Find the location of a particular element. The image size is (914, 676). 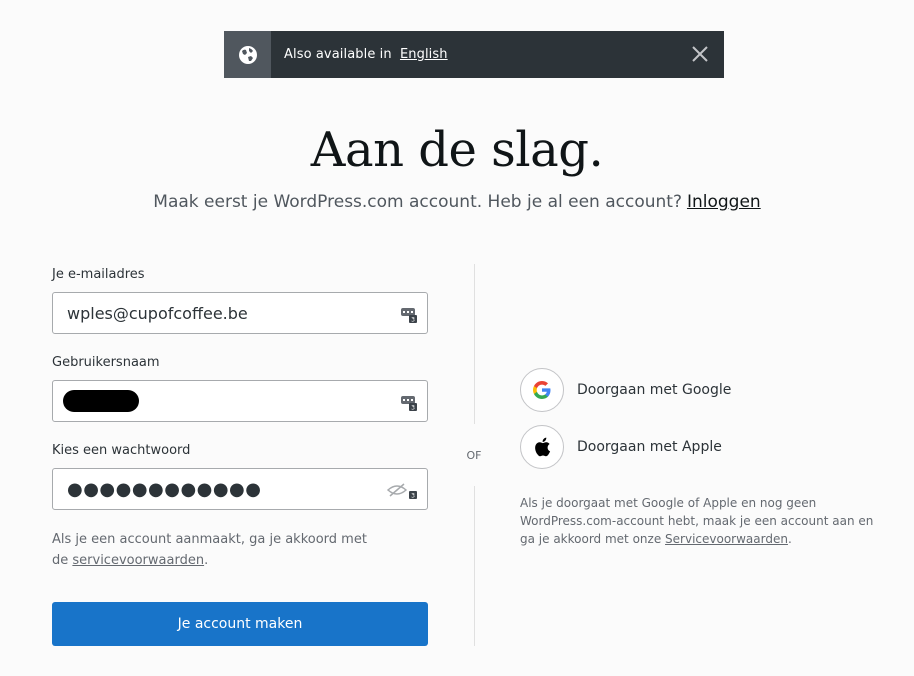

globe-icon is located at coordinates (247, 54).